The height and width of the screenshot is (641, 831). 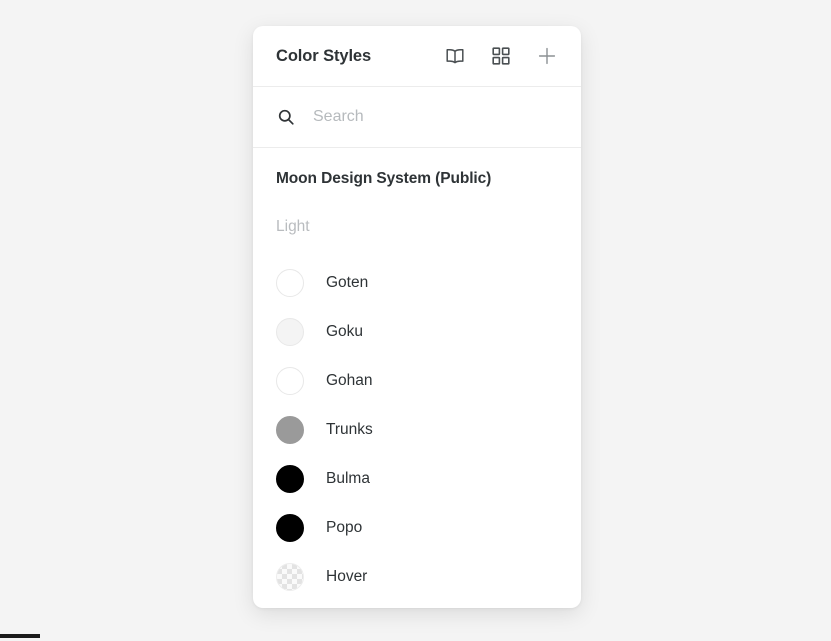 What do you see at coordinates (347, 282) in the screenshot?
I see `color-style-name: Goten` at bounding box center [347, 282].